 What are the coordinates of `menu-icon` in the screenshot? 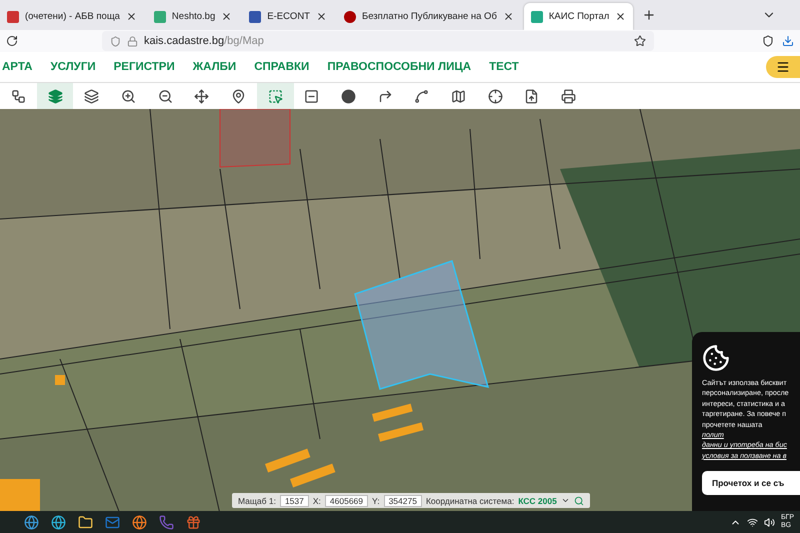 It's located at (783, 67).